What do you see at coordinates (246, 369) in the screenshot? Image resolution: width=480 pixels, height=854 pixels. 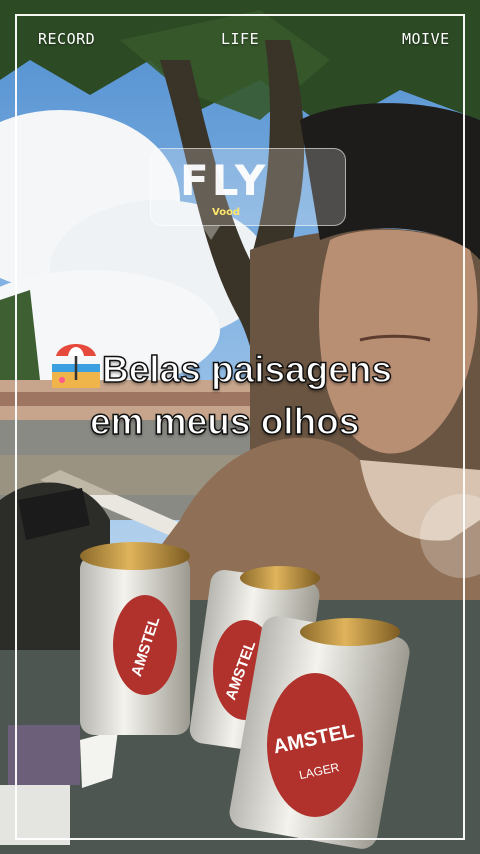 I see `caption-line-1: Belas paisagens` at bounding box center [246, 369].